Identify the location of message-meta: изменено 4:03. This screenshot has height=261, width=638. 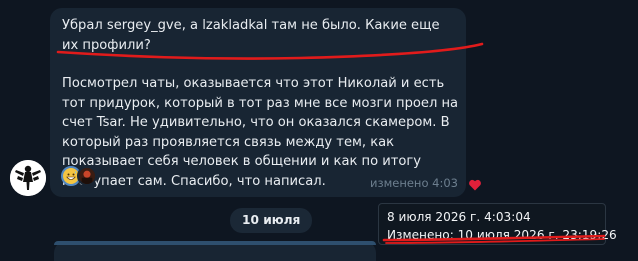
(414, 183).